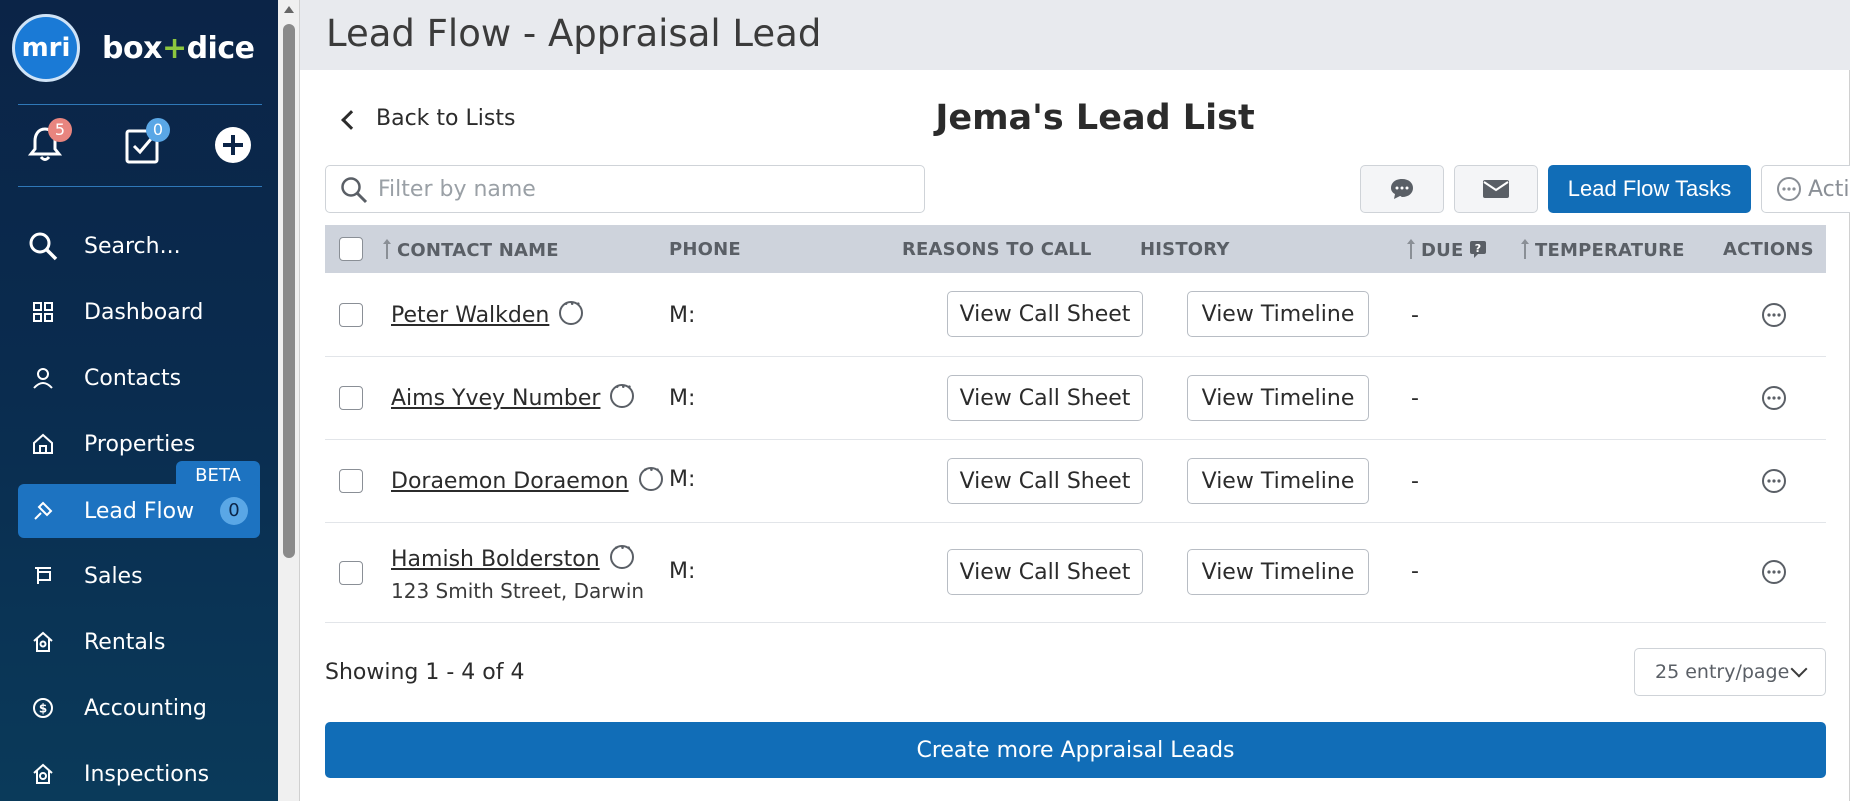  Describe the element at coordinates (471, 250) in the screenshot. I see `column-contact-name: CONTACT NAME` at that location.